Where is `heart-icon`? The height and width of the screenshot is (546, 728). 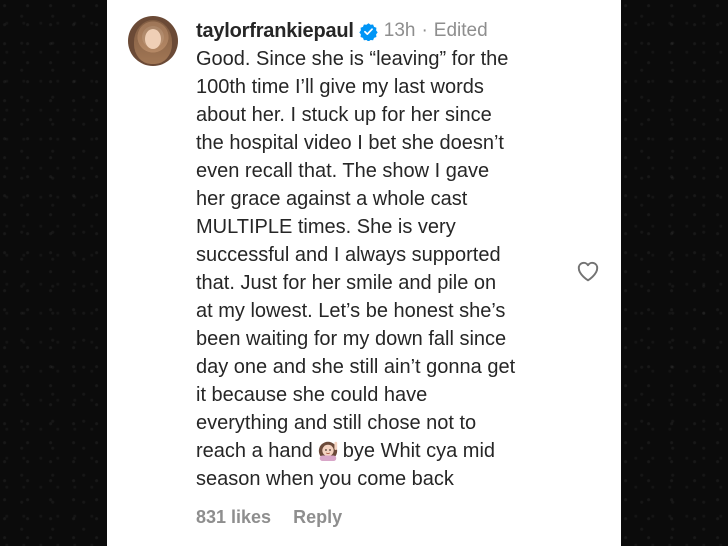
heart-icon is located at coordinates (588, 270).